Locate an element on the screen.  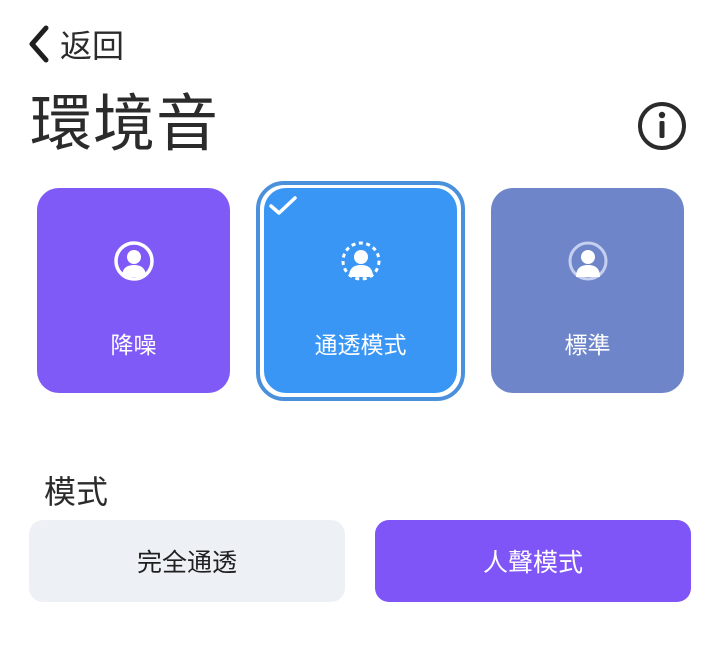
chevron-left-icon is located at coordinates (39, 44).